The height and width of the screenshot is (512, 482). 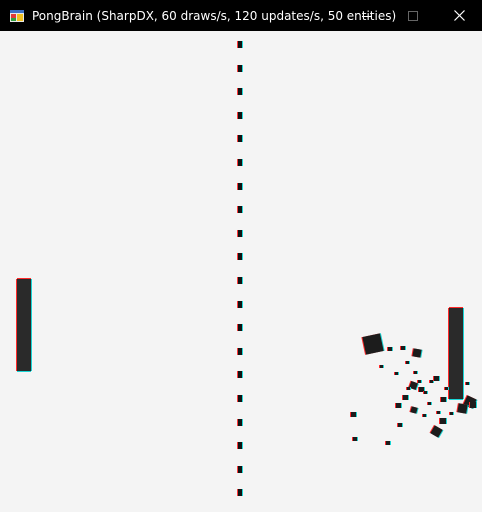 I want to click on close-icon, so click(x=459, y=15).